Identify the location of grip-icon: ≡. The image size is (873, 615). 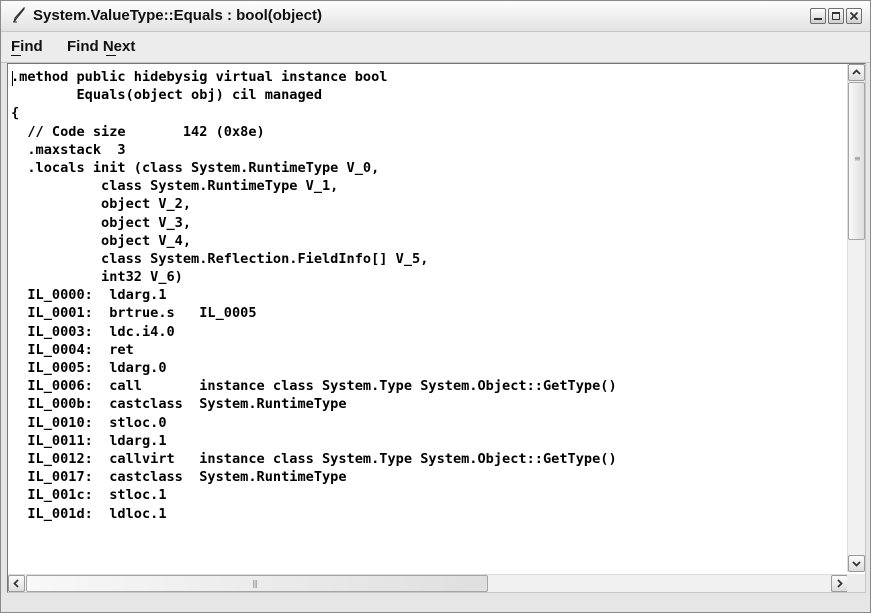
(857, 158).